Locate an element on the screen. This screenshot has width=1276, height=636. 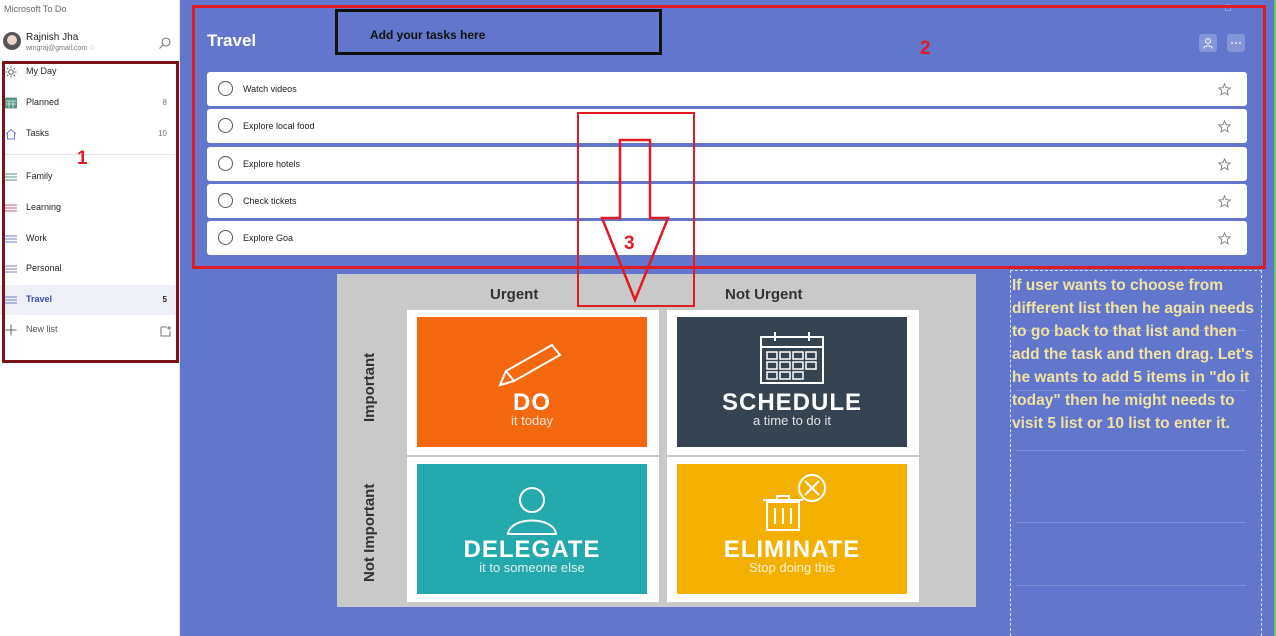
quadrant-subtitle: Stop doing this is located at coordinates (791, 567).